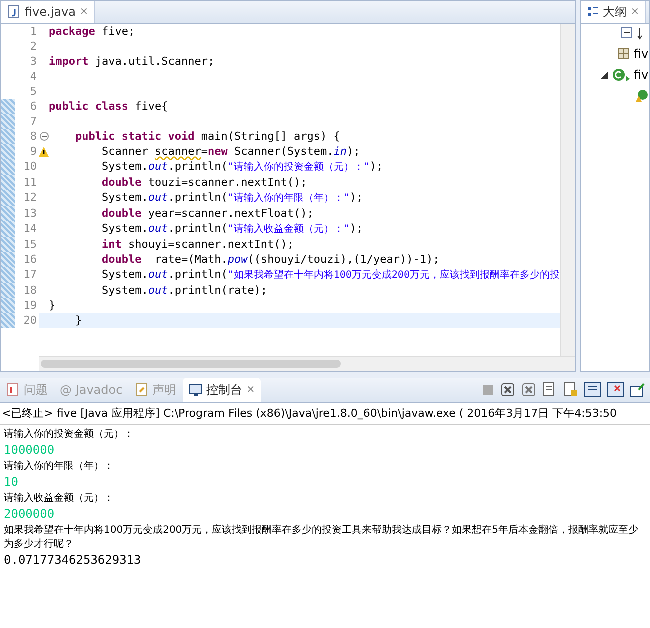  What do you see at coordinates (307, 363) in the screenshot?
I see `horizontal-scrollbar` at bounding box center [307, 363].